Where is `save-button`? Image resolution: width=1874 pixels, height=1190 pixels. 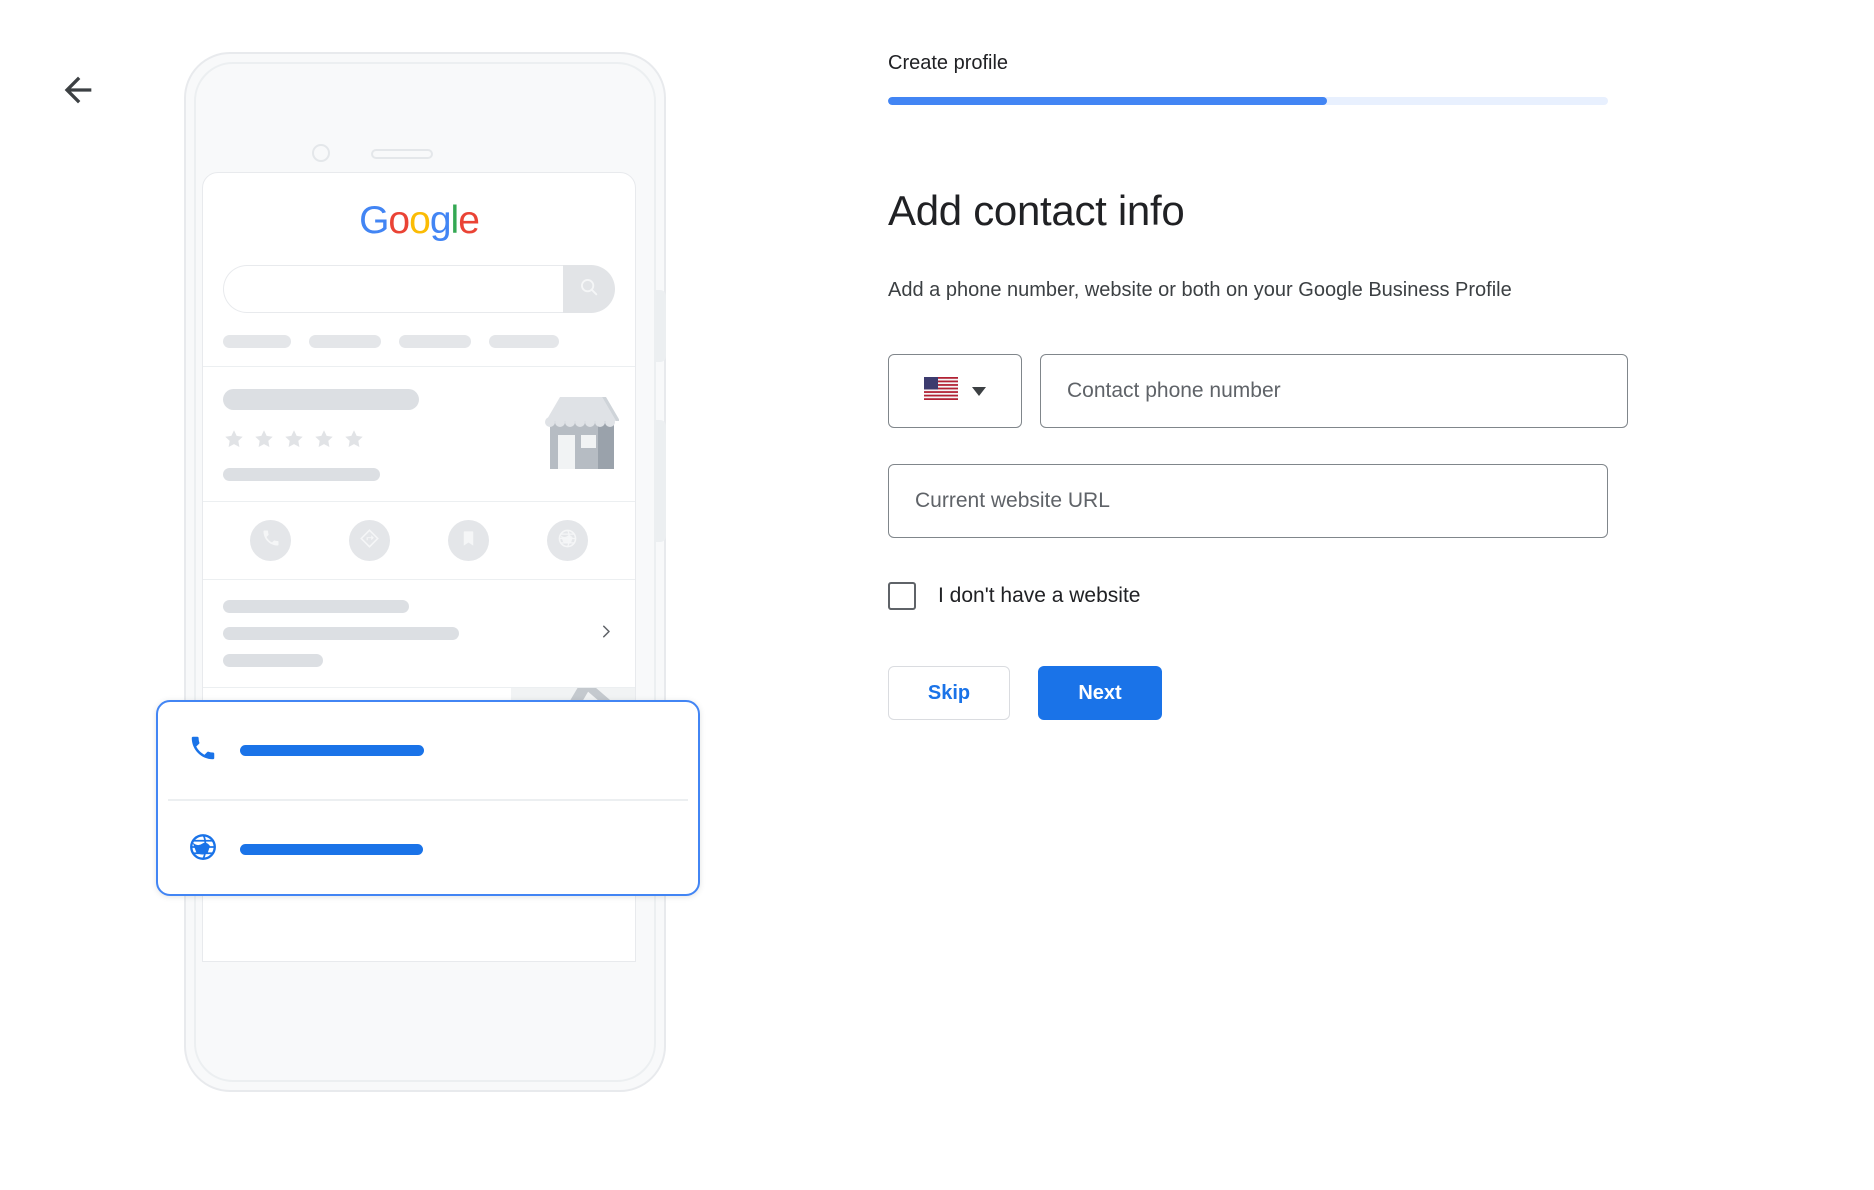 save-button is located at coordinates (468, 540).